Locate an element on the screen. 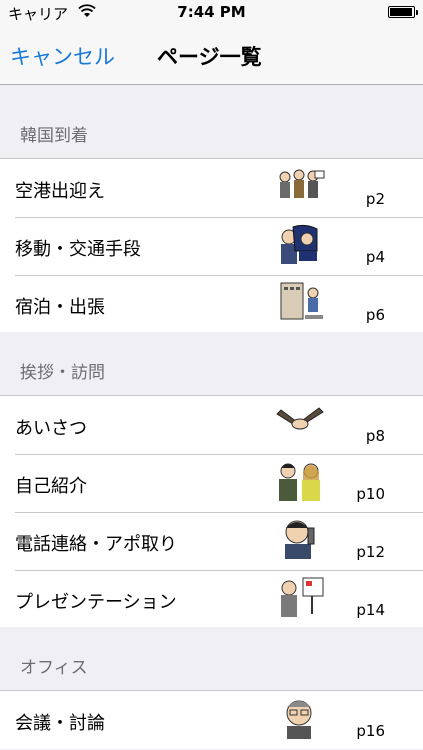 This screenshot has width=423, height=750. page-number: p16 is located at coordinates (370, 731).